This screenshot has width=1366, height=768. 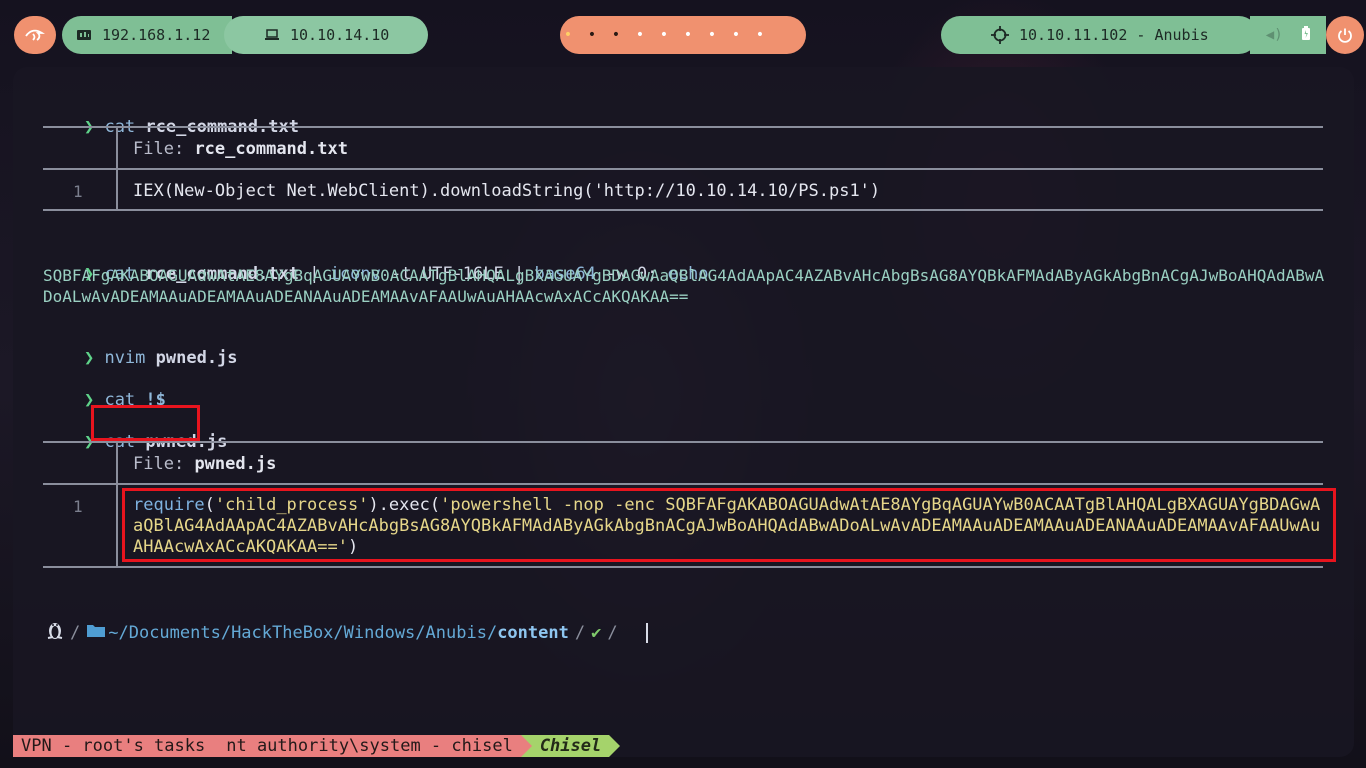 I want to click on vpn-ip-widget: 10.10.14.10, so click(x=326, y=35).